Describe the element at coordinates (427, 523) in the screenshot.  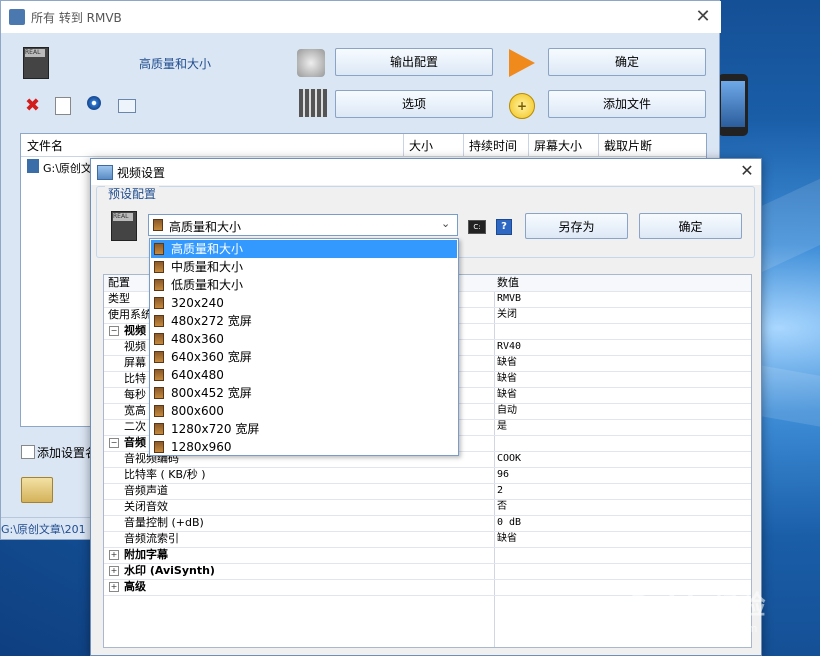
I see `grid-row: 音量控制 (+dB) 0 dB` at that location.